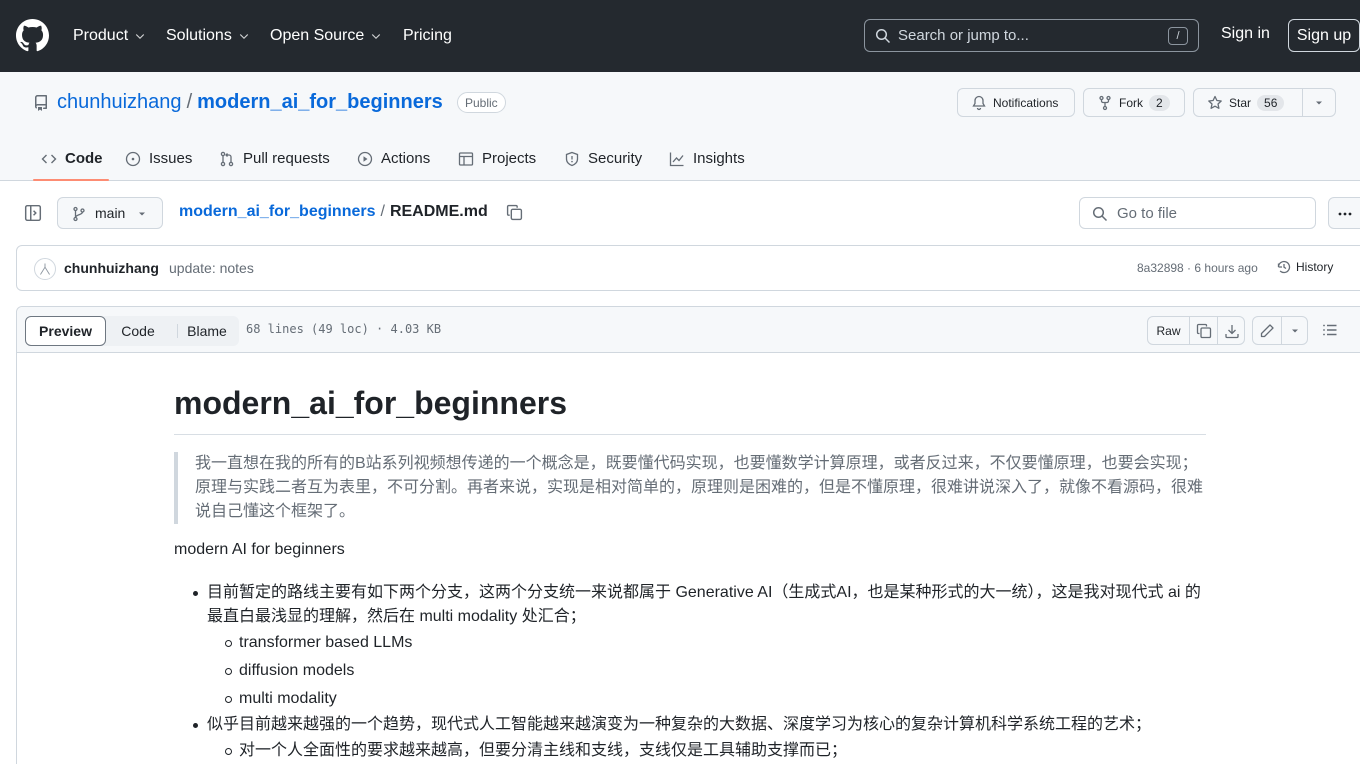 Image resolution: width=1360 pixels, height=764 pixels. Describe the element at coordinates (45, 269) in the screenshot. I see `avatar` at that location.